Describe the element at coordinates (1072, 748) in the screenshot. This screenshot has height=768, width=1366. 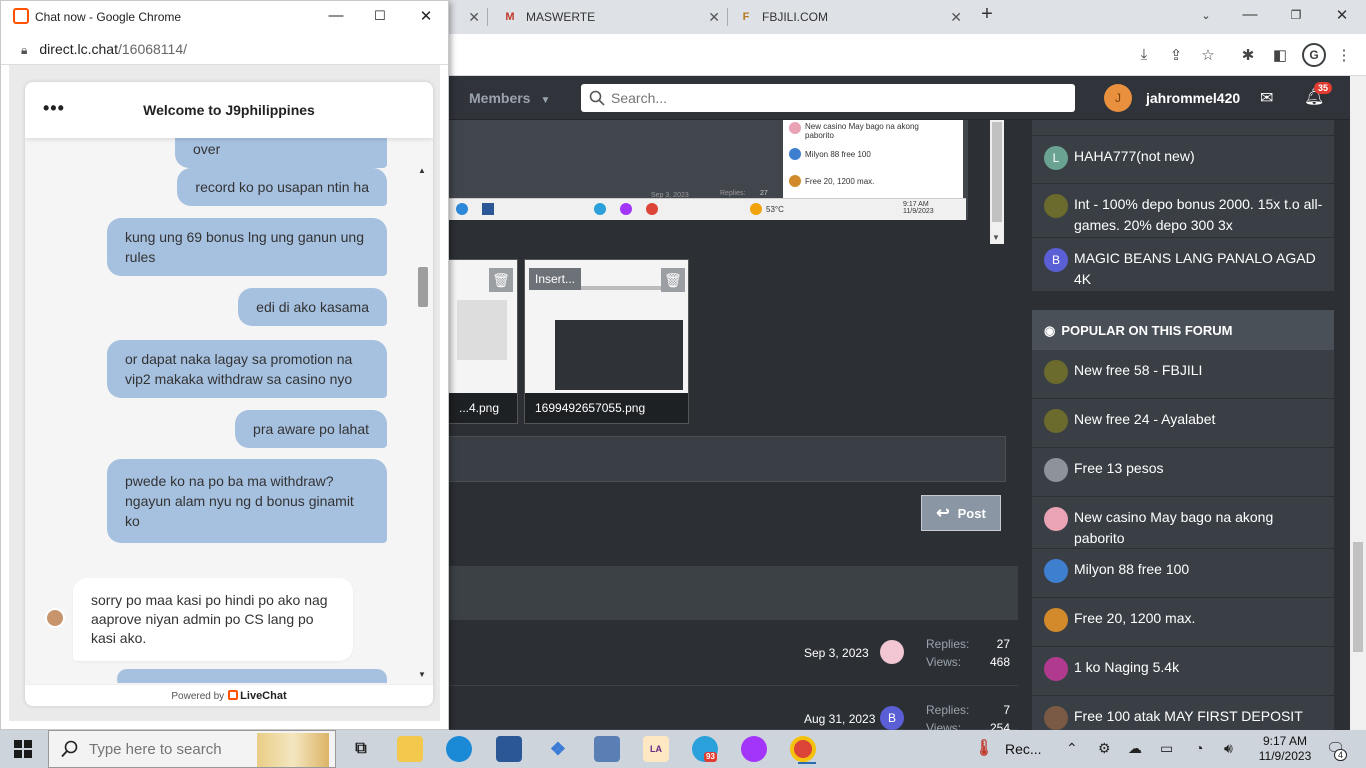
I see `tray-chevron-icon: ⌃` at that location.